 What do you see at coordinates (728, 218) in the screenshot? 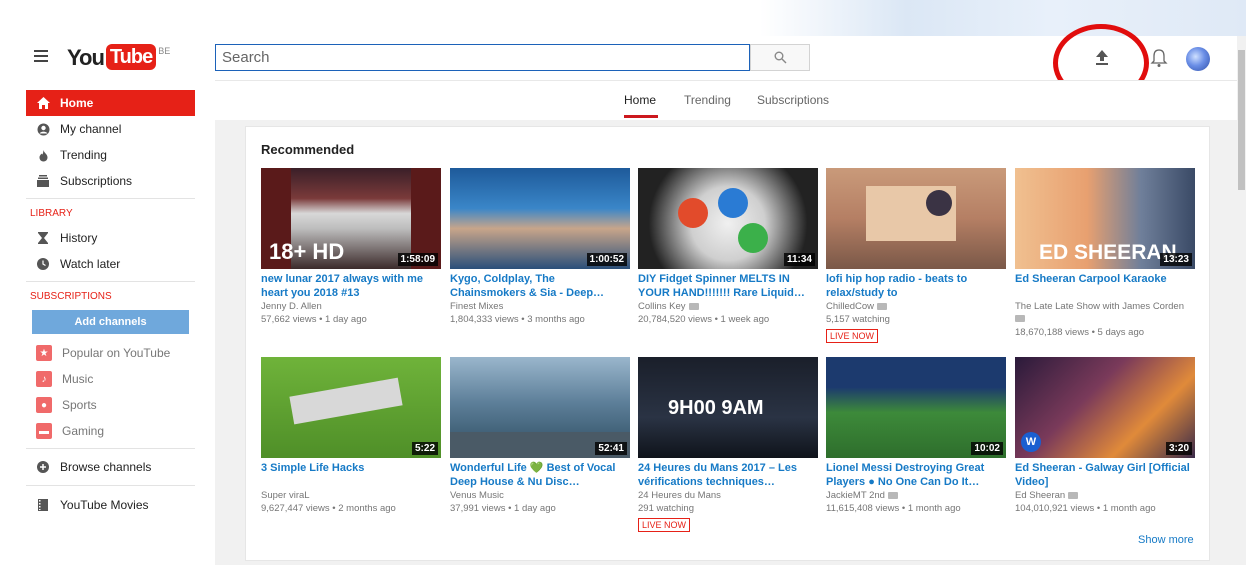
I see `video-thumbnail: 11:34` at bounding box center [728, 218].